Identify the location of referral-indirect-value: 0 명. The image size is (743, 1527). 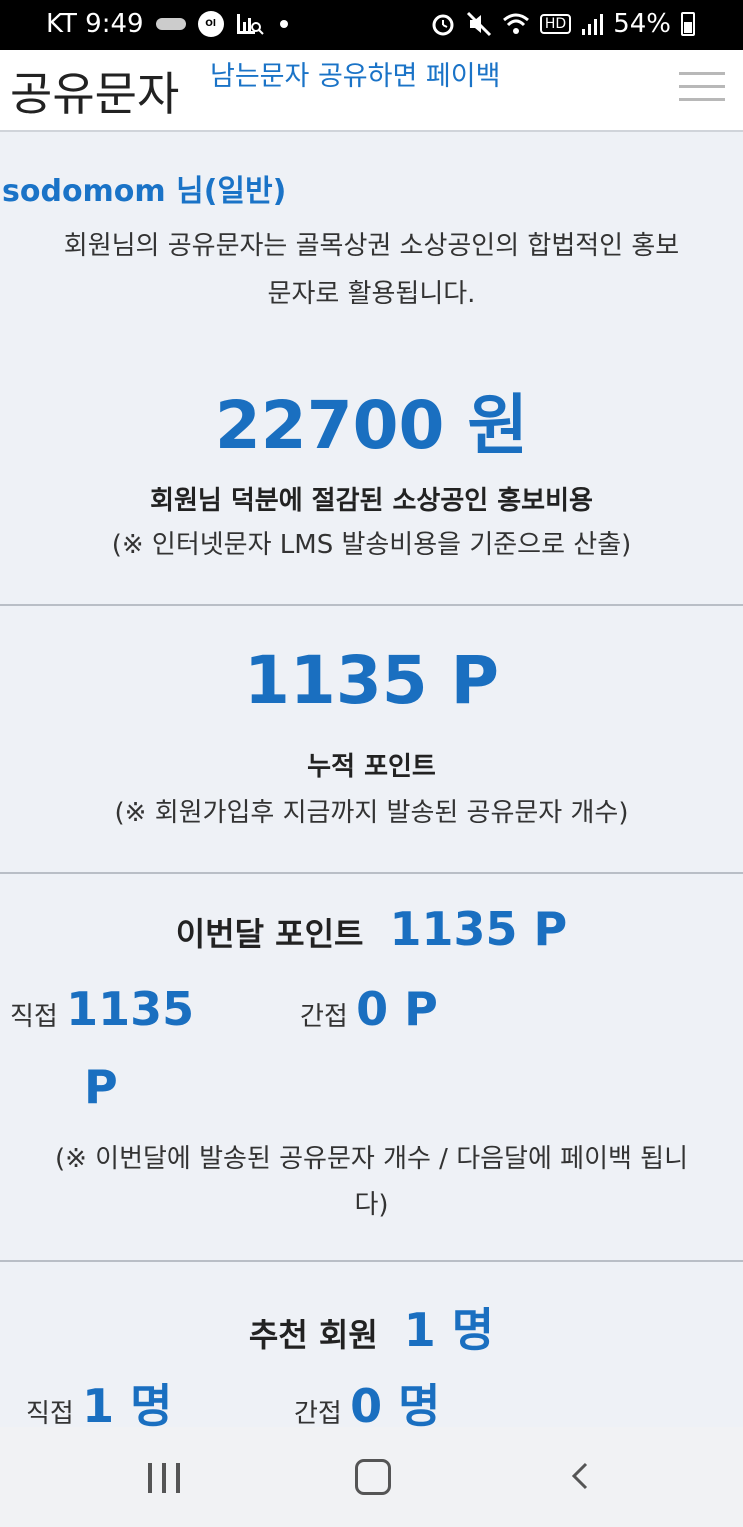
(395, 1406).